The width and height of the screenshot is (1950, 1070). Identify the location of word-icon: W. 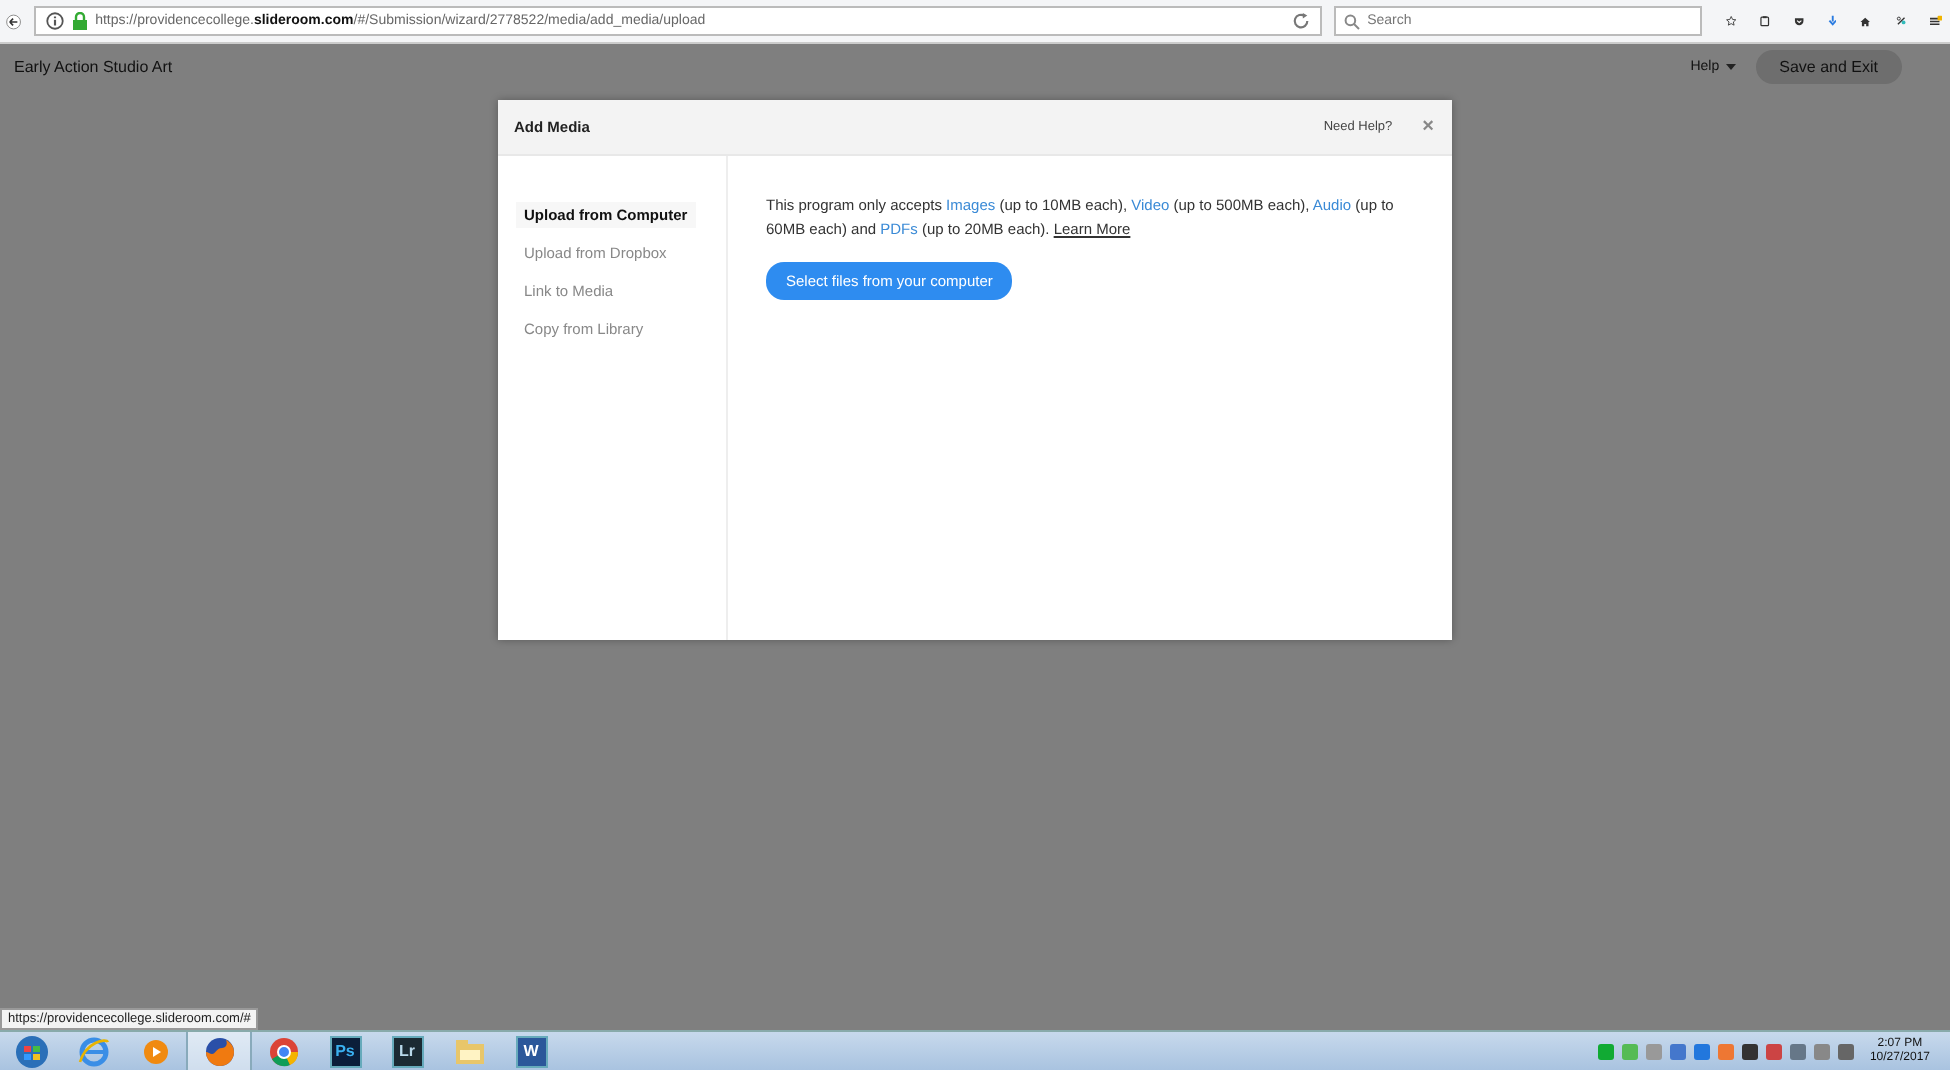
(531, 1051).